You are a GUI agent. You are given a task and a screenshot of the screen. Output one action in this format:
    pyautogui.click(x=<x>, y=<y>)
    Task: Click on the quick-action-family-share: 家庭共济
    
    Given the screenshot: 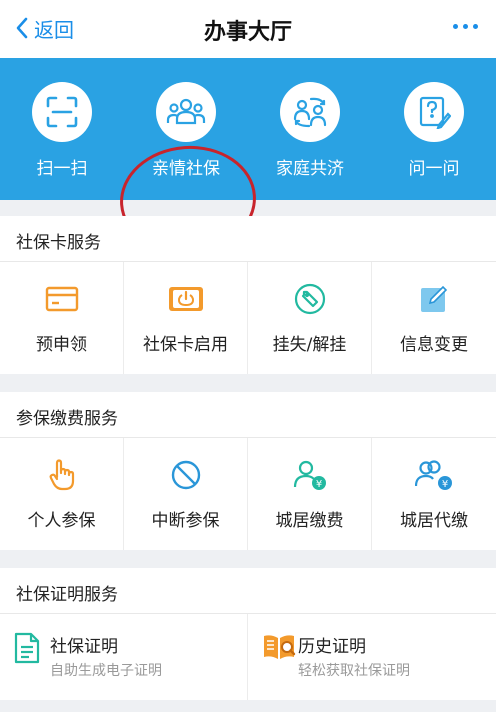 What is the action you would take?
    pyautogui.click(x=310, y=130)
    